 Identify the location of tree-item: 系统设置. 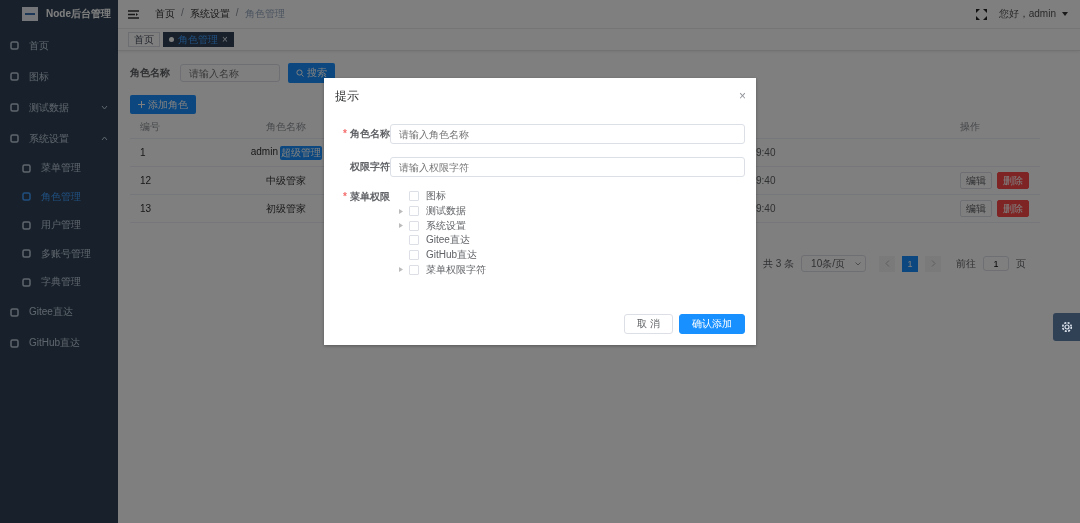
(441, 226).